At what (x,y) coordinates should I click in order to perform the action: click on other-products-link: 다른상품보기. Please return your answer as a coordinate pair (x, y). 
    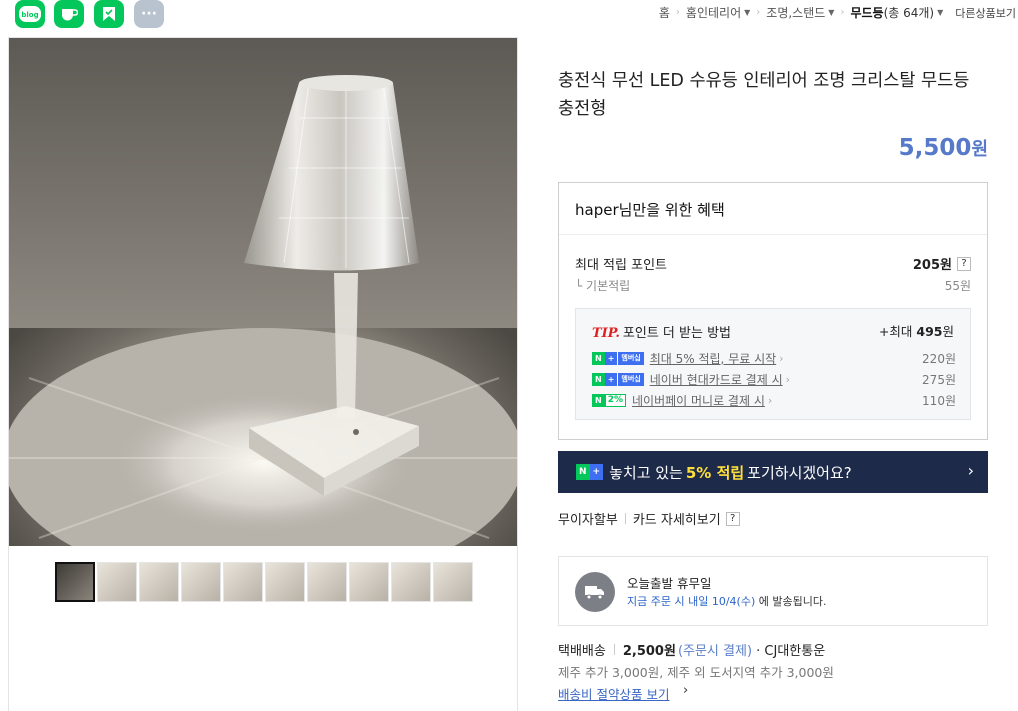
    Looking at the image, I should click on (985, 13).